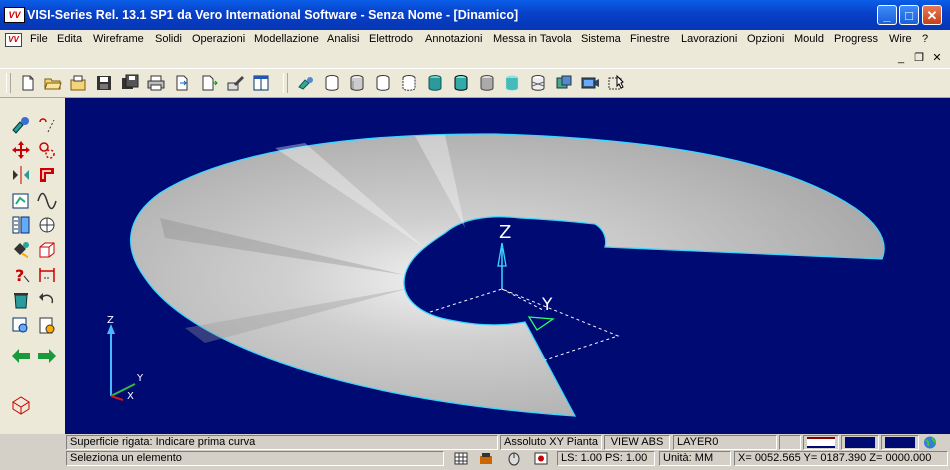  I want to click on undo-icon, so click(47, 300).